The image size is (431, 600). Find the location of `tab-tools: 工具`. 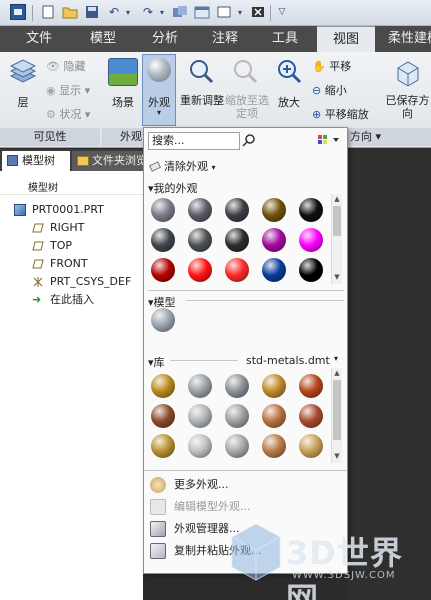

tab-tools: 工具 is located at coordinates (285, 39).